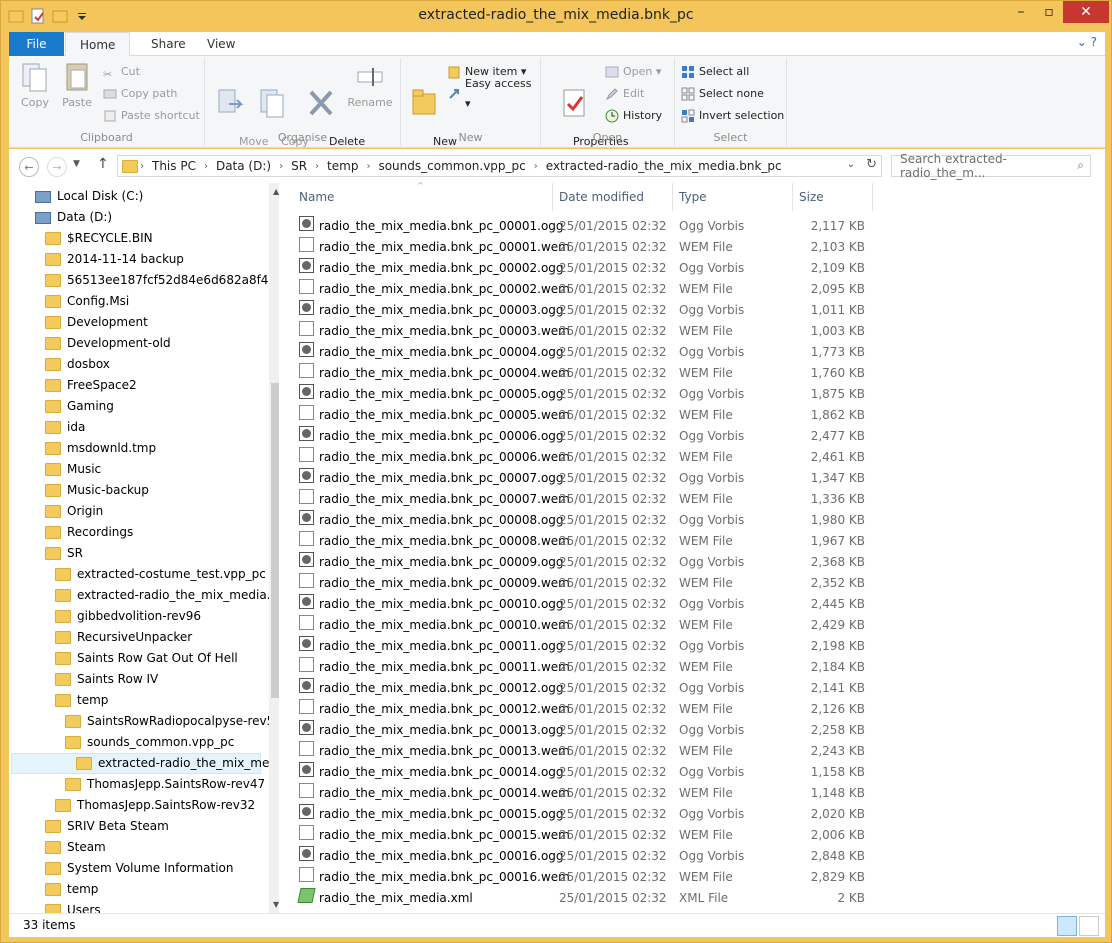 The width and height of the screenshot is (1112, 943). Describe the element at coordinates (871, 164) in the screenshot. I see `refresh-icon: ↻` at that location.